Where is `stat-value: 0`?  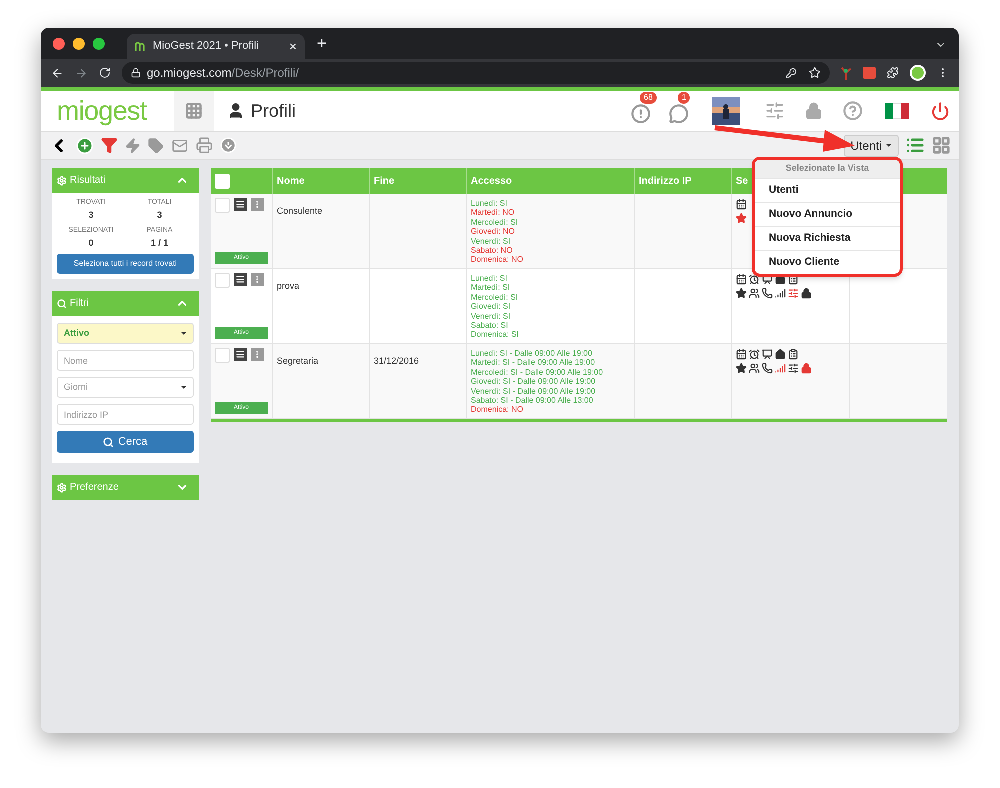 stat-value: 0 is located at coordinates (91, 243).